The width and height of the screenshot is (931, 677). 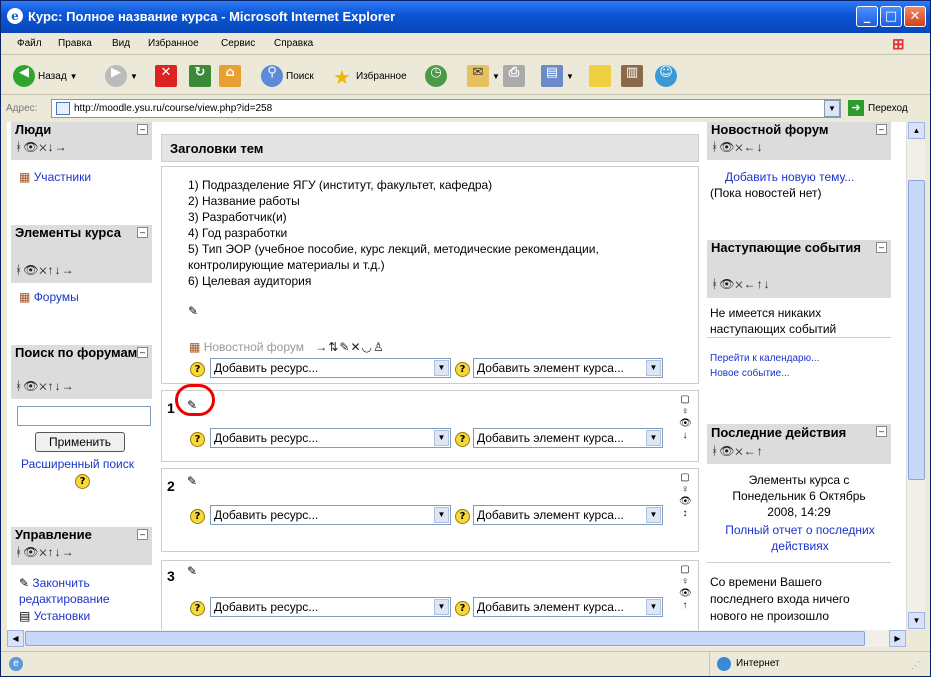 What do you see at coordinates (81, 149) in the screenshot?
I see `block-people-edit-icons: ᚼ👁✕↓→` at bounding box center [81, 149].